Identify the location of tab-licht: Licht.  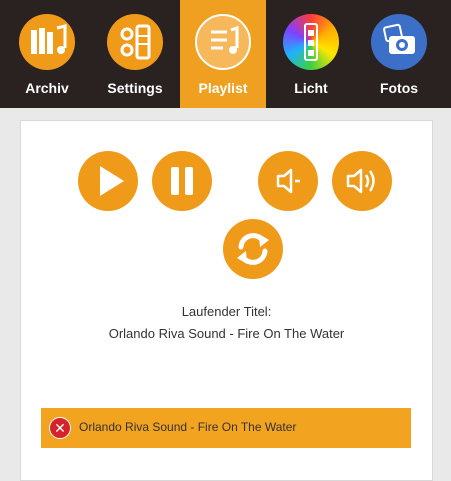
(311, 54).